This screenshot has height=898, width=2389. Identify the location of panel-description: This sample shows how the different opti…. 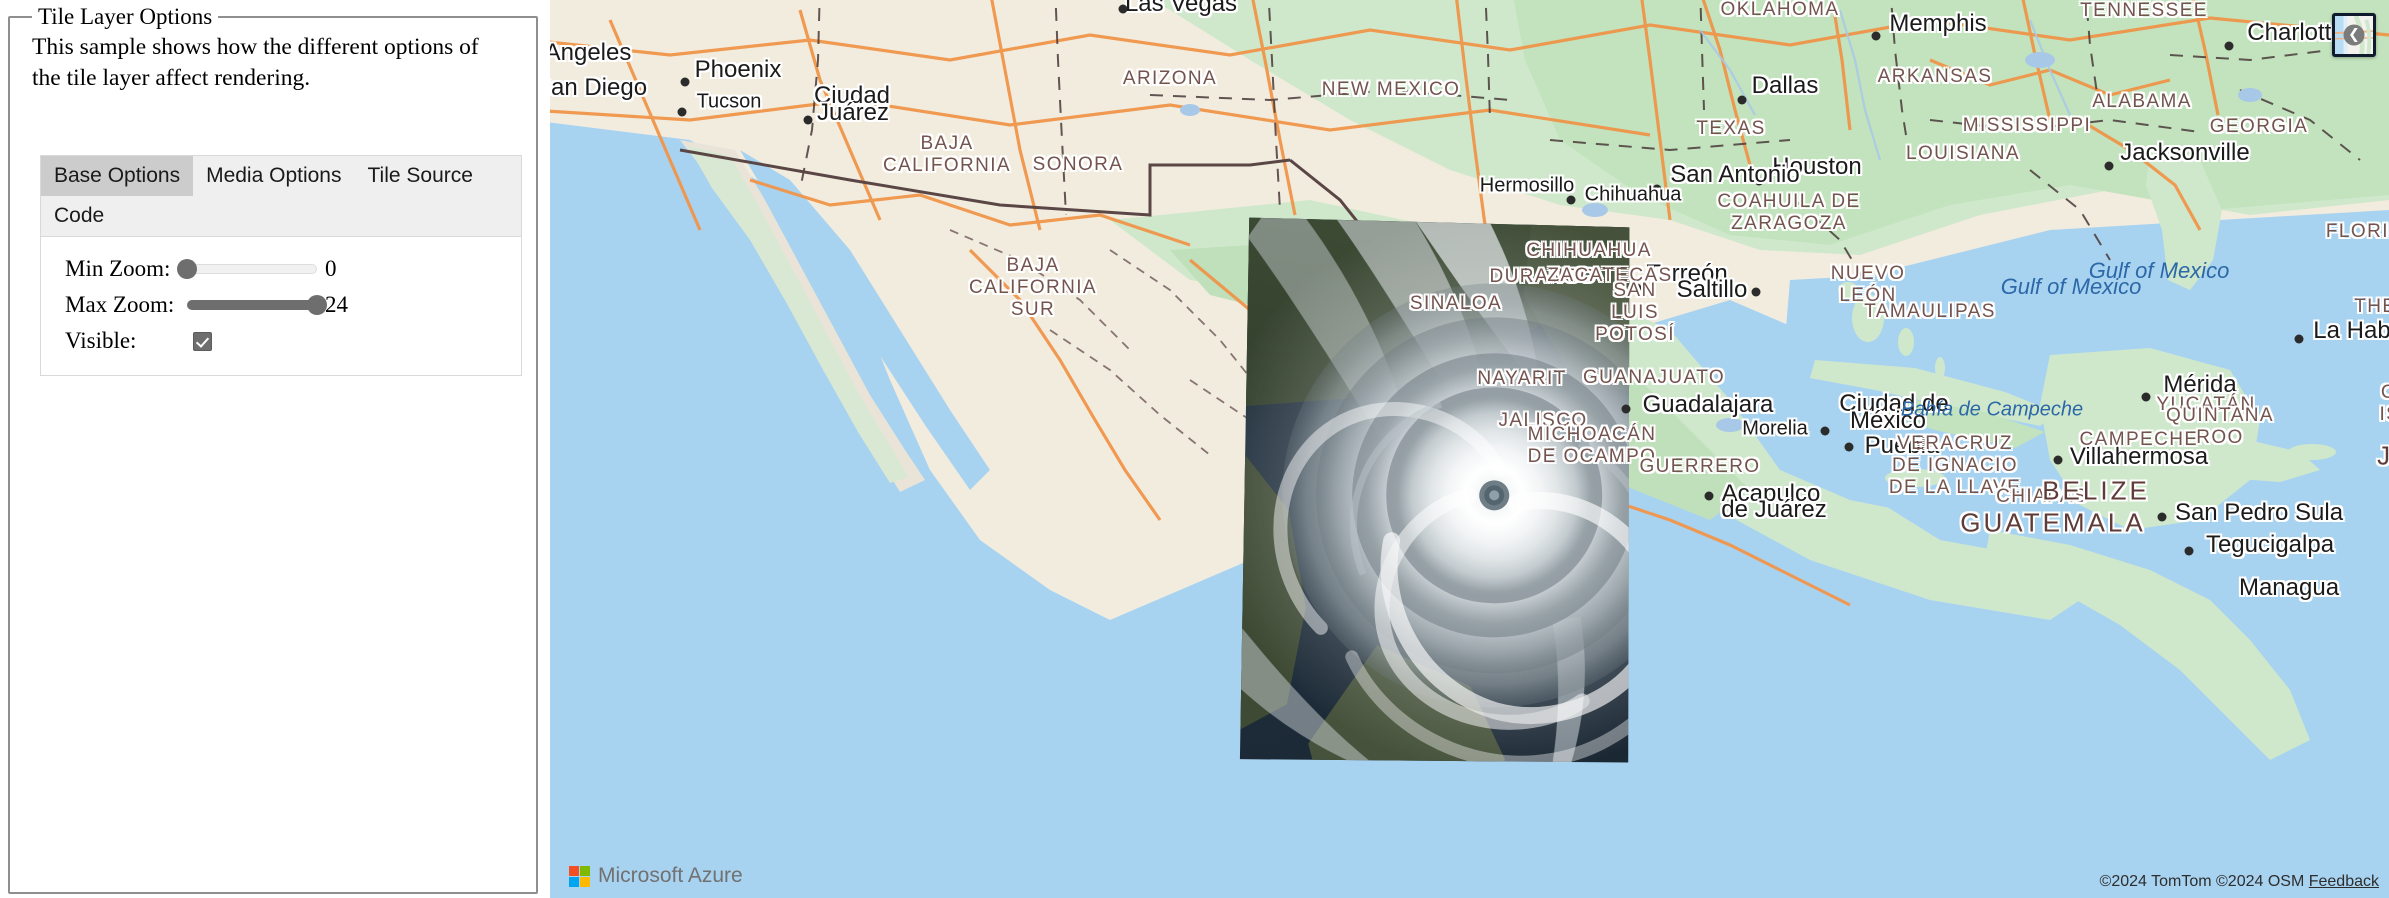
(255, 63).